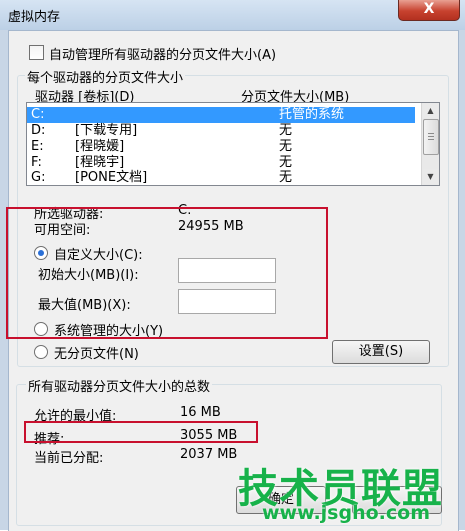 This screenshot has height=531, width=465. I want to click on scroll-up-icon: ▲, so click(430, 110).